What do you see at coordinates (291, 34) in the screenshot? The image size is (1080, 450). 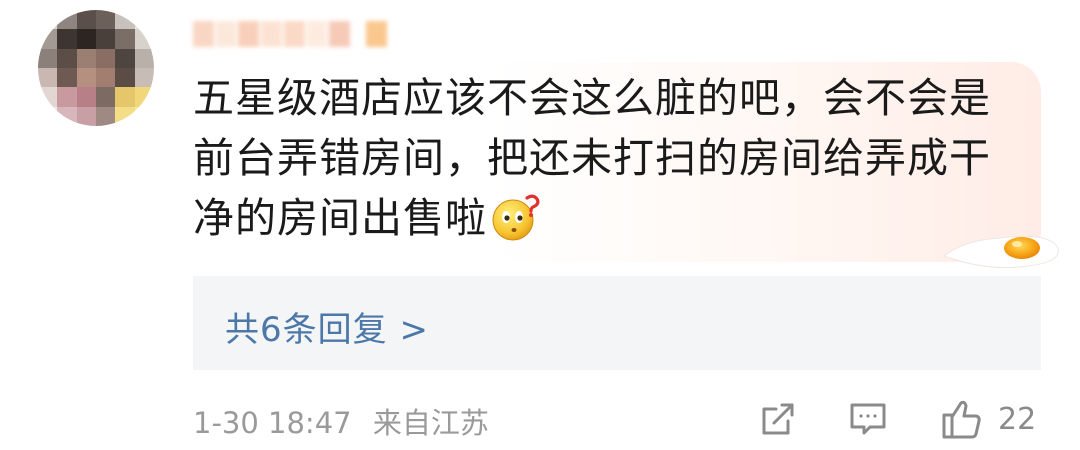 I see `username-blurred` at bounding box center [291, 34].